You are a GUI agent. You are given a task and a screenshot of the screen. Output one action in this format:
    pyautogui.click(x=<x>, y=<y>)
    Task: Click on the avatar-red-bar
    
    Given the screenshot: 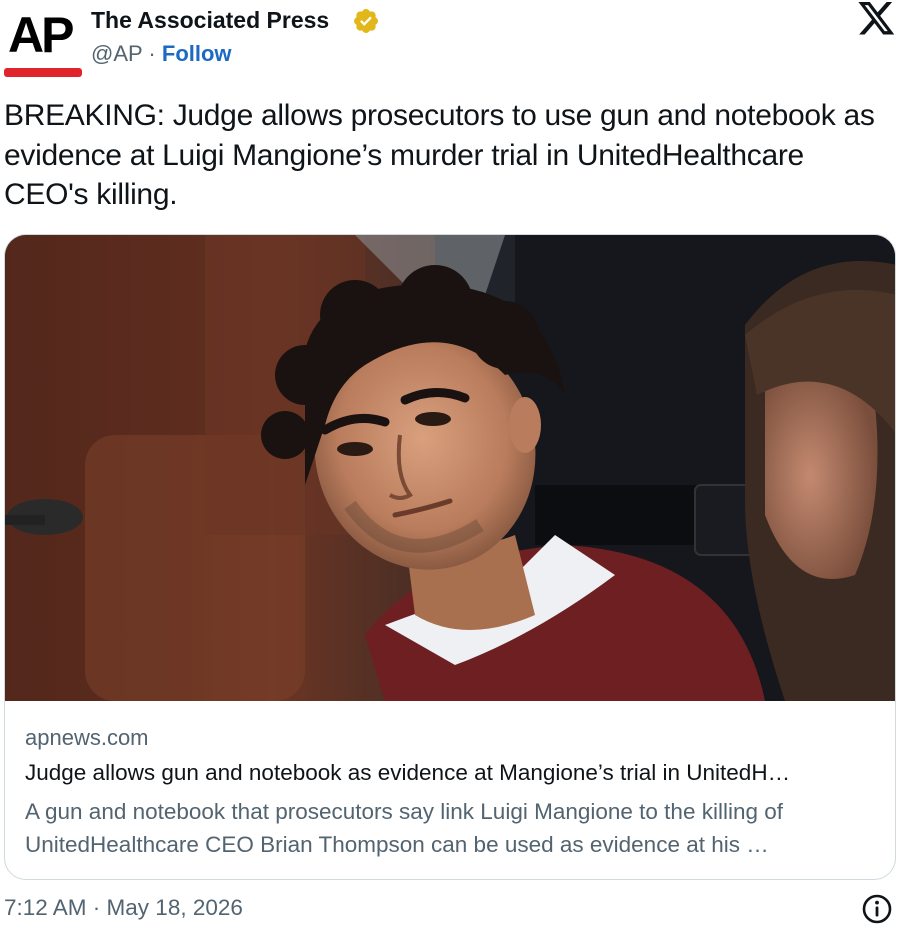 What is the action you would take?
    pyautogui.click(x=43, y=72)
    